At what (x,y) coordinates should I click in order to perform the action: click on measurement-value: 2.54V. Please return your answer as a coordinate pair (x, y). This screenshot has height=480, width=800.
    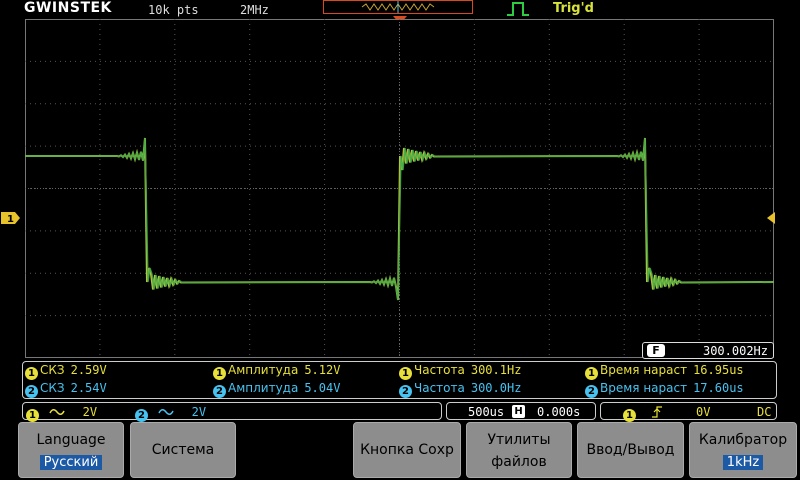
    Looking at the image, I should click on (88, 388).